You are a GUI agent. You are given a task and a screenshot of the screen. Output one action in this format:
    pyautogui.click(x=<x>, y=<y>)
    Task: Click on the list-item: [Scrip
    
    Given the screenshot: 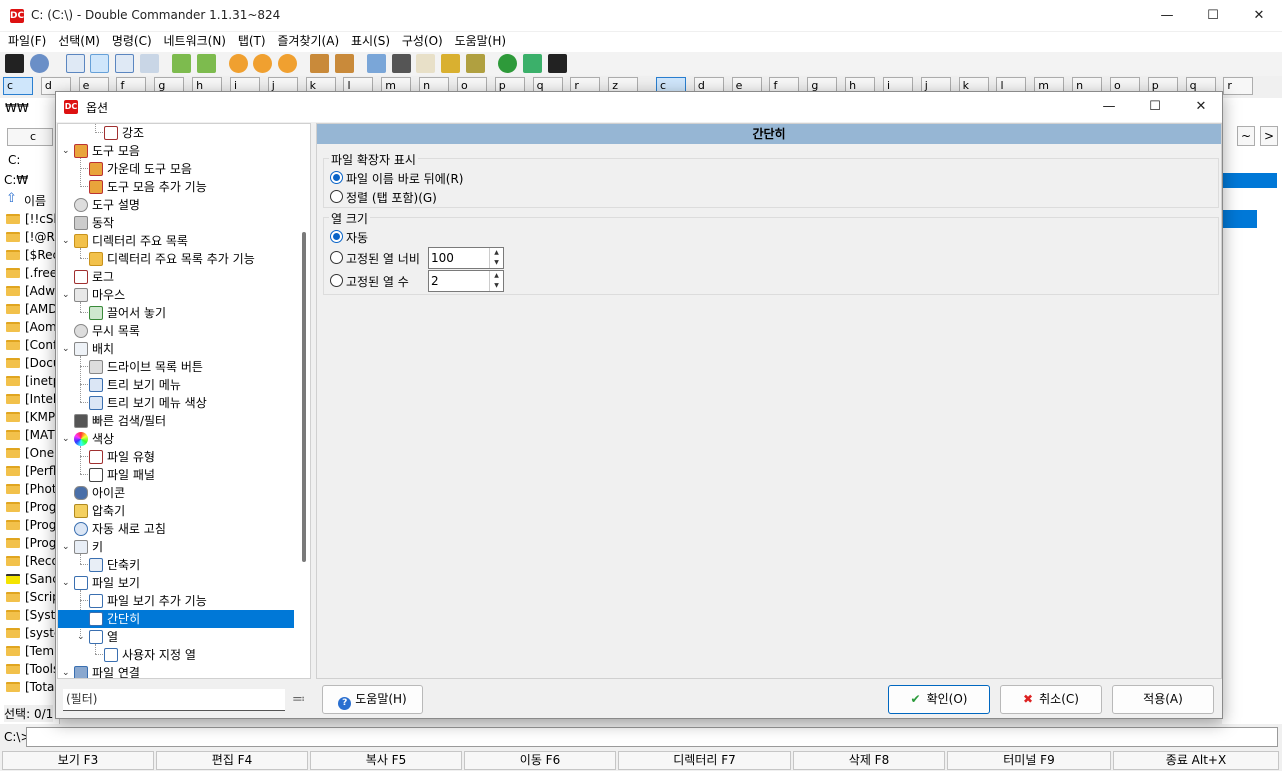 What is the action you would take?
    pyautogui.click(x=30, y=597)
    